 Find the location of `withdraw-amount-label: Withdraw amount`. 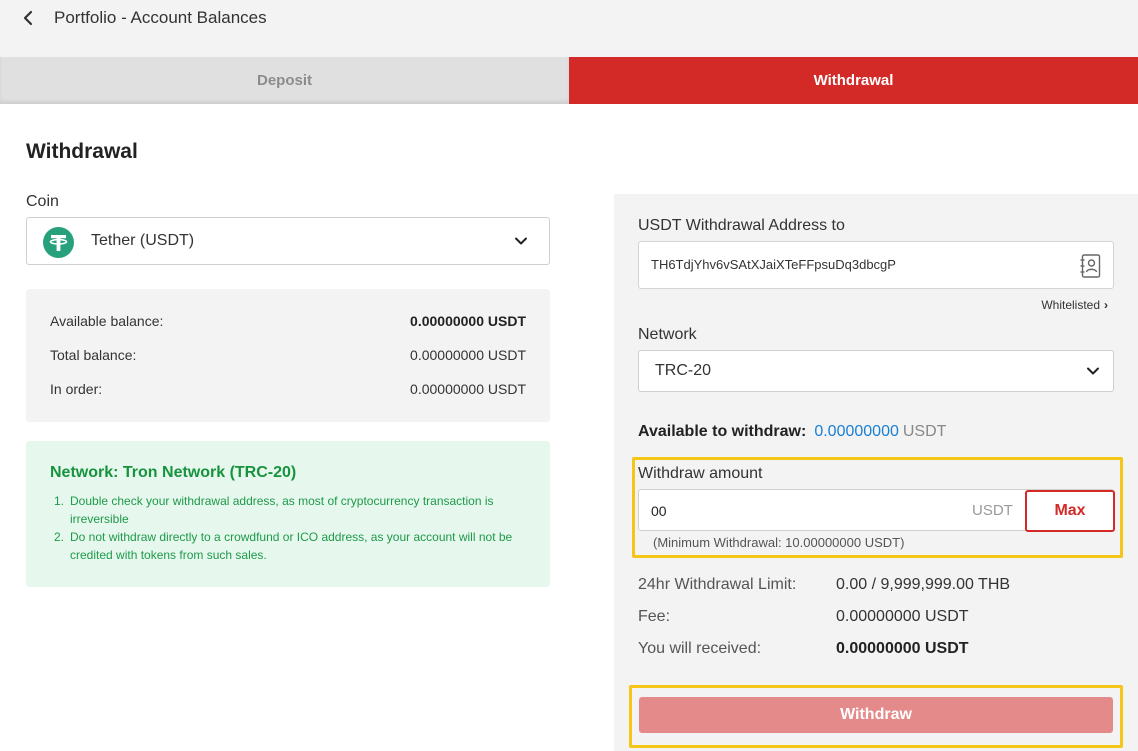

withdraw-amount-label: Withdraw amount is located at coordinates (700, 473).